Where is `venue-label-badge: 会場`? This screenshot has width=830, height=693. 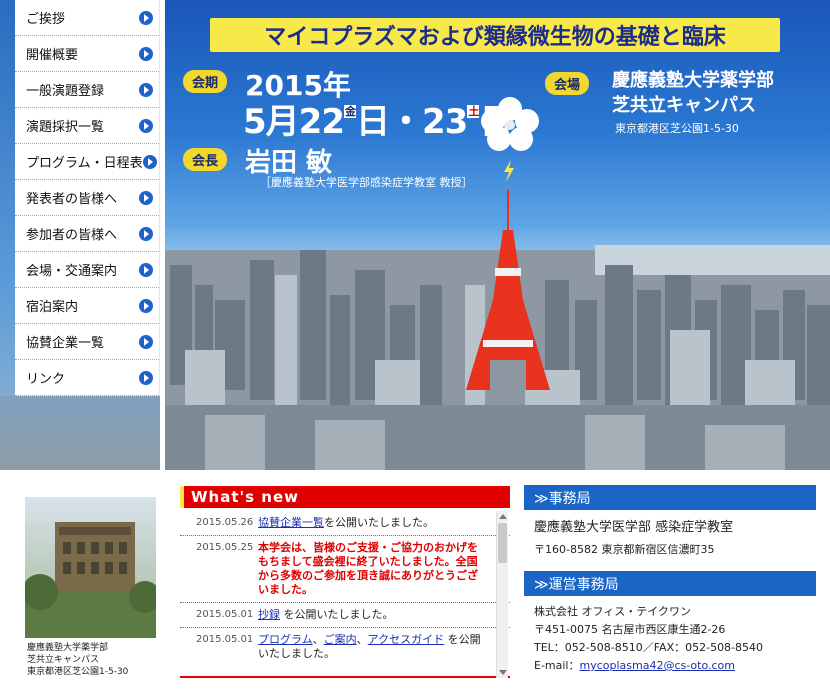 venue-label-badge: 会場 is located at coordinates (567, 83).